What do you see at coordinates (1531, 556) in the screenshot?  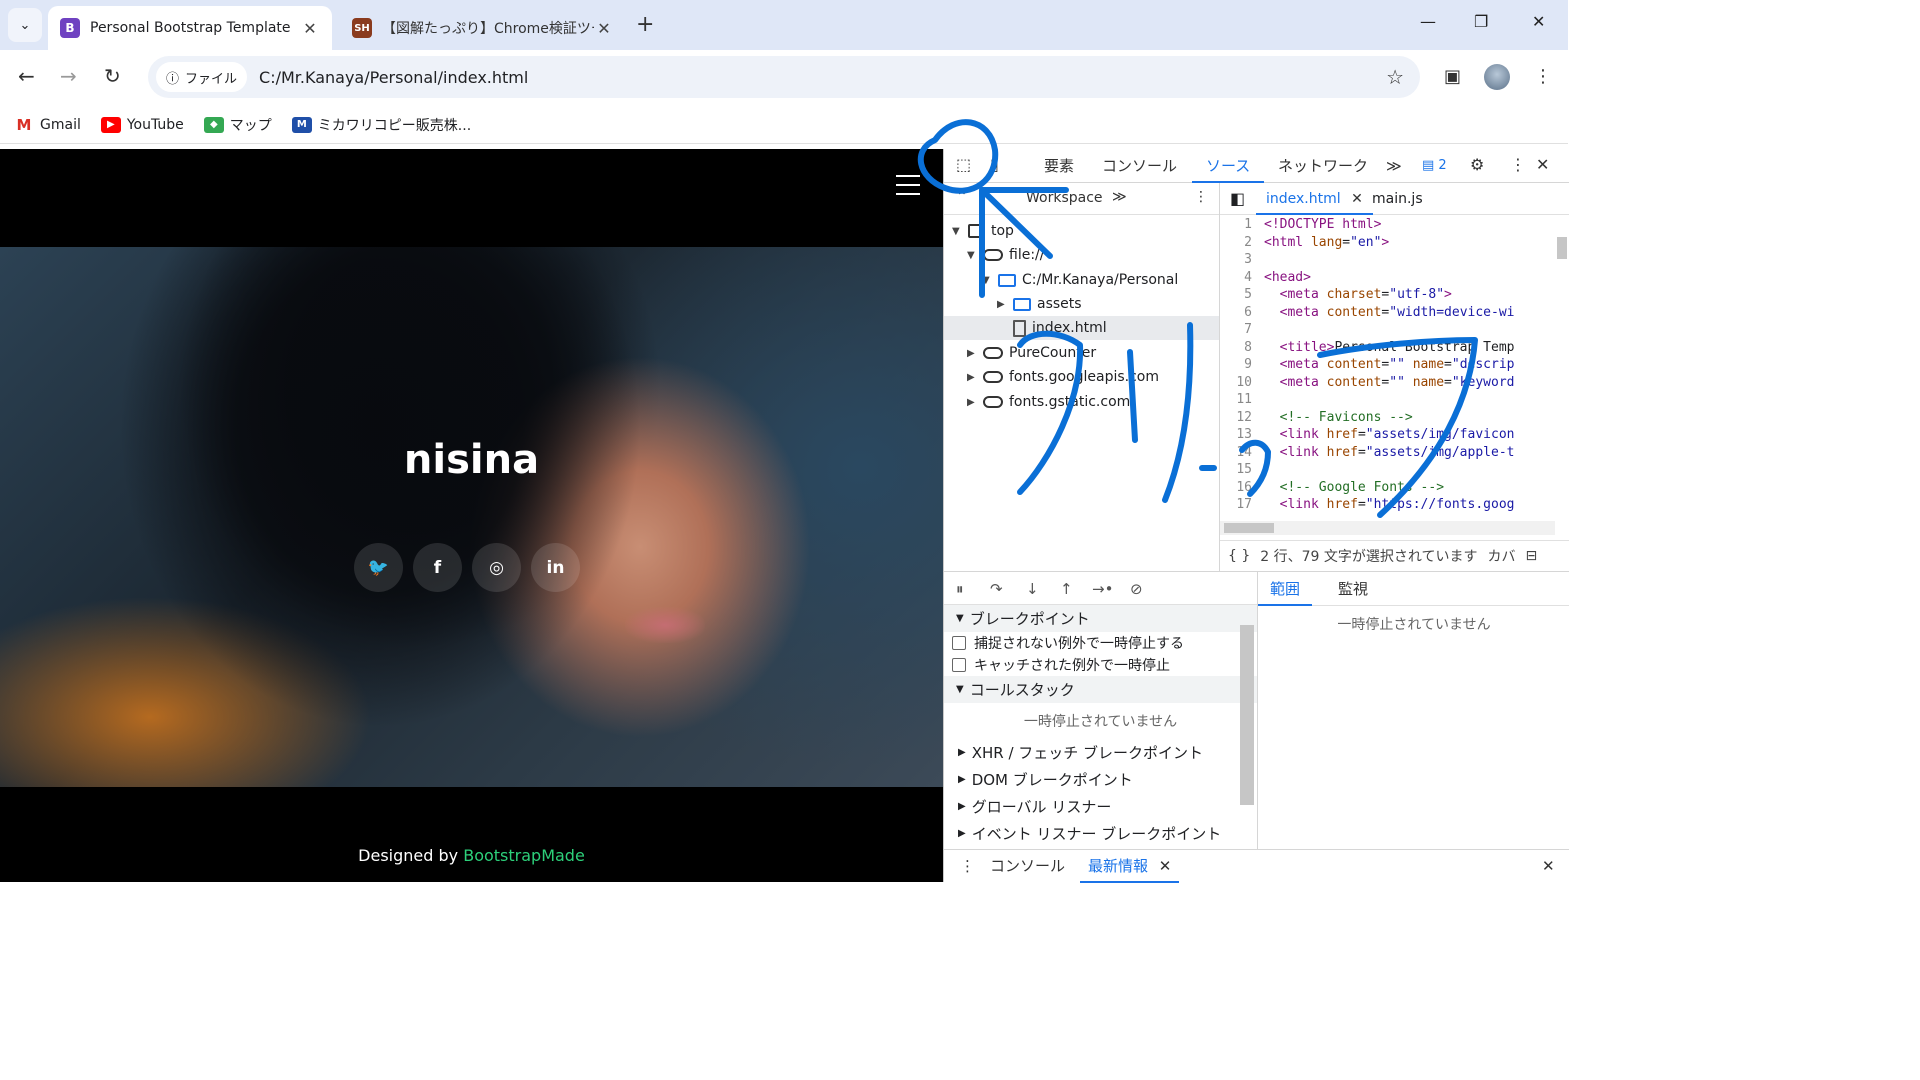 I see `coverage-toggle-icon: ⊟` at bounding box center [1531, 556].